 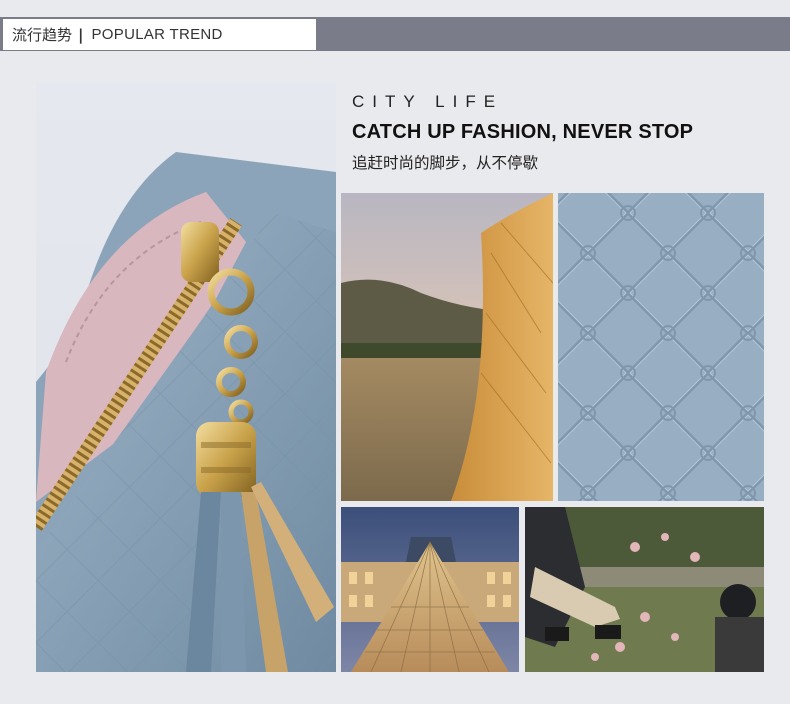 What do you see at coordinates (157, 34) in the screenshot?
I see `section-title-en: POPULAR TREND` at bounding box center [157, 34].